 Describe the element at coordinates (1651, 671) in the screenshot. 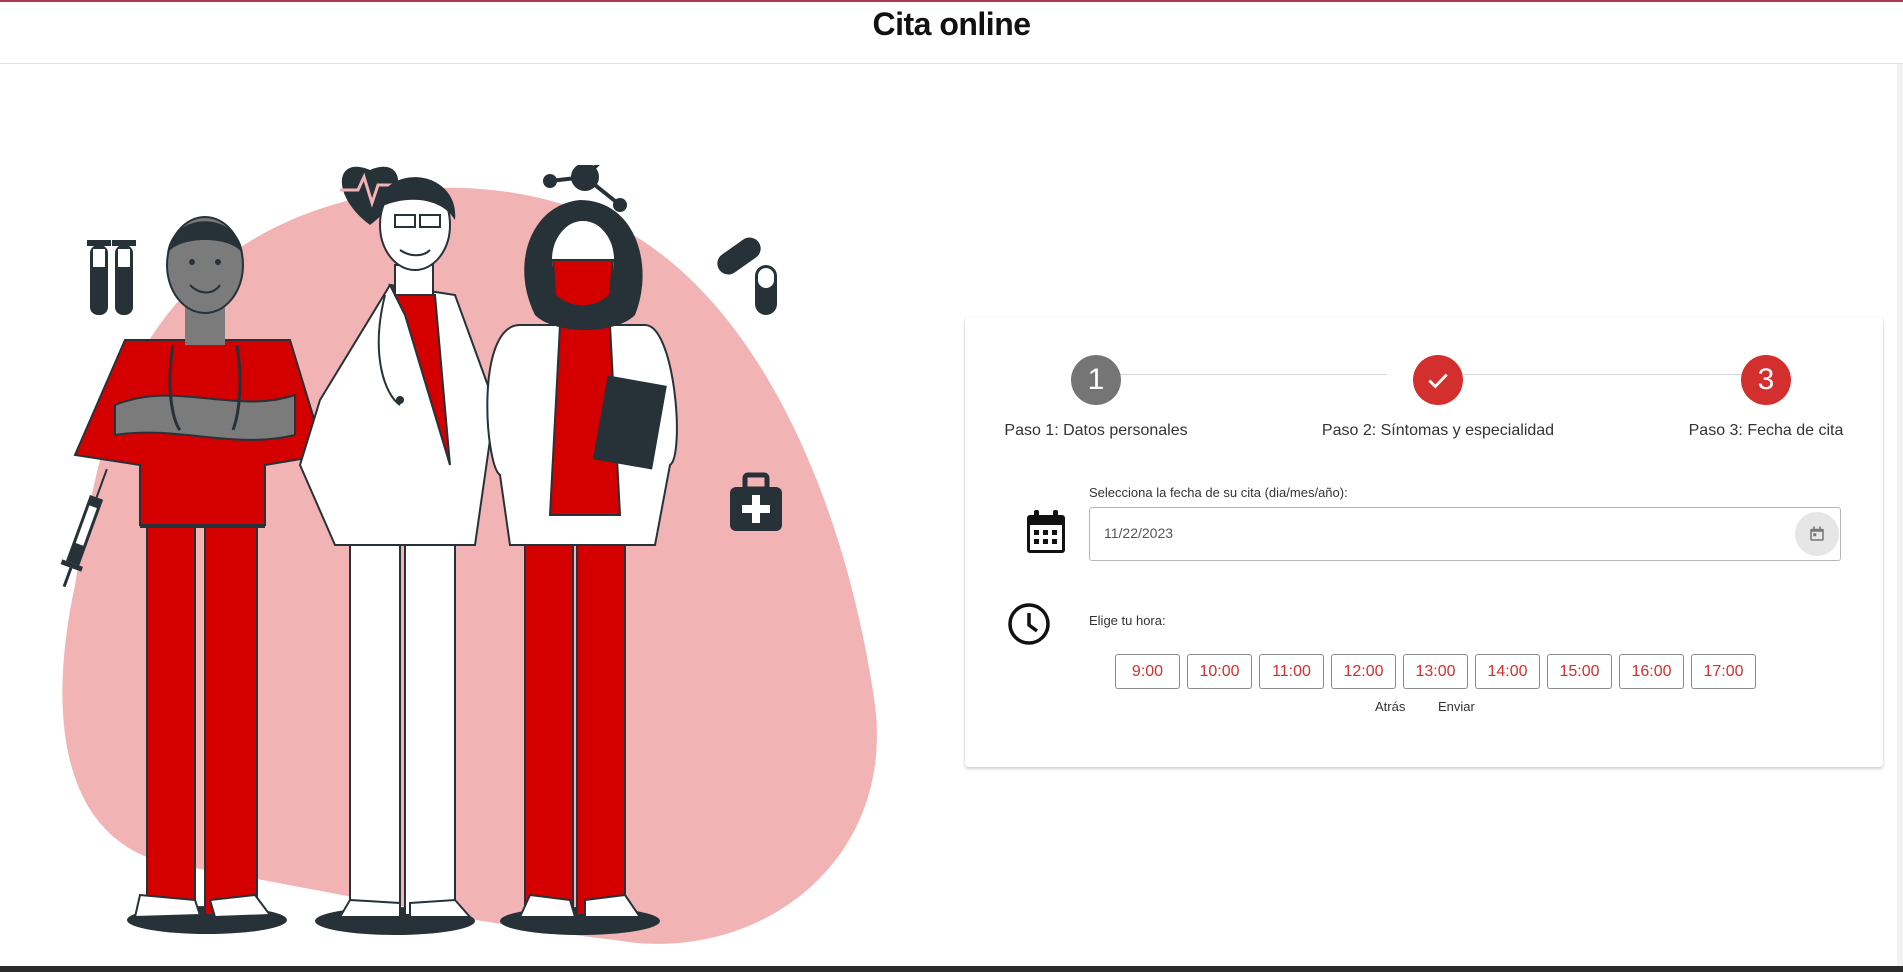

I see `time-slot-button: 16:00` at that location.